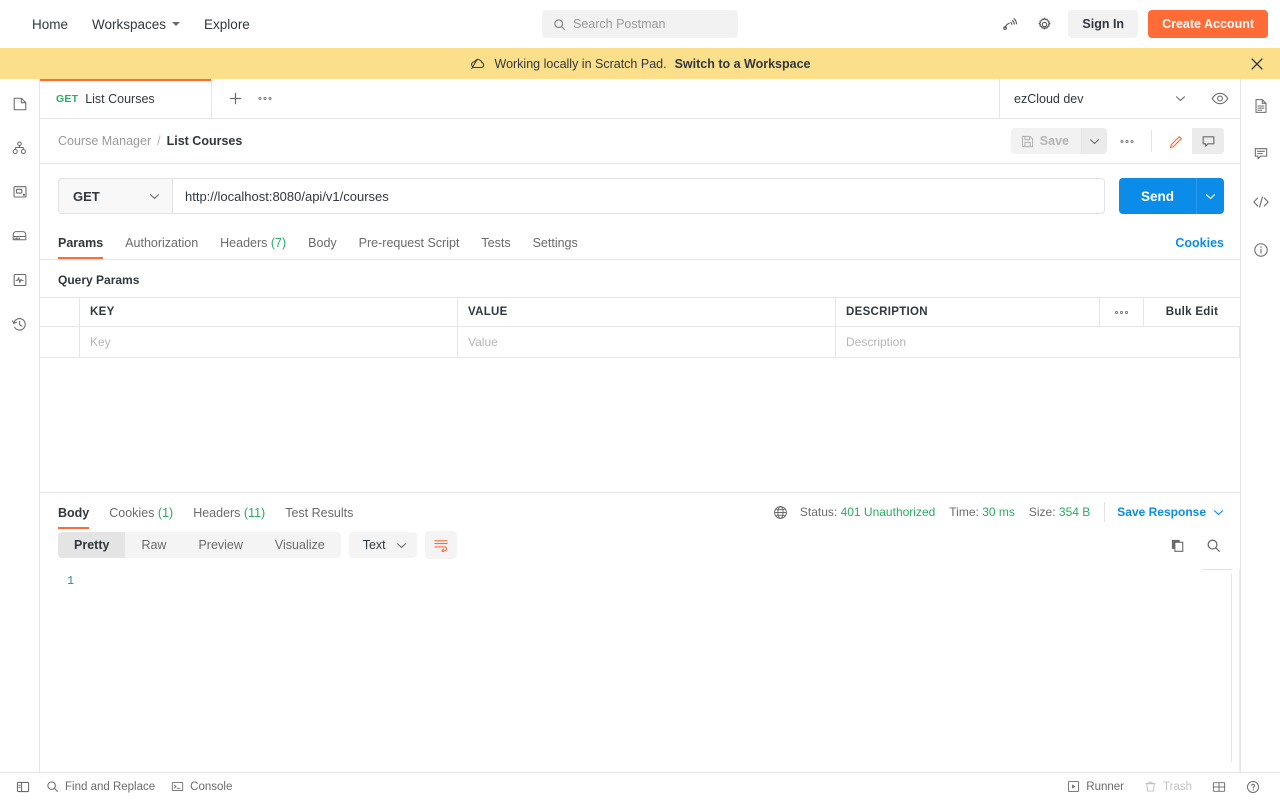 The width and height of the screenshot is (1280, 800). Describe the element at coordinates (1157, 196) in the screenshot. I see `send-button: Send` at that location.